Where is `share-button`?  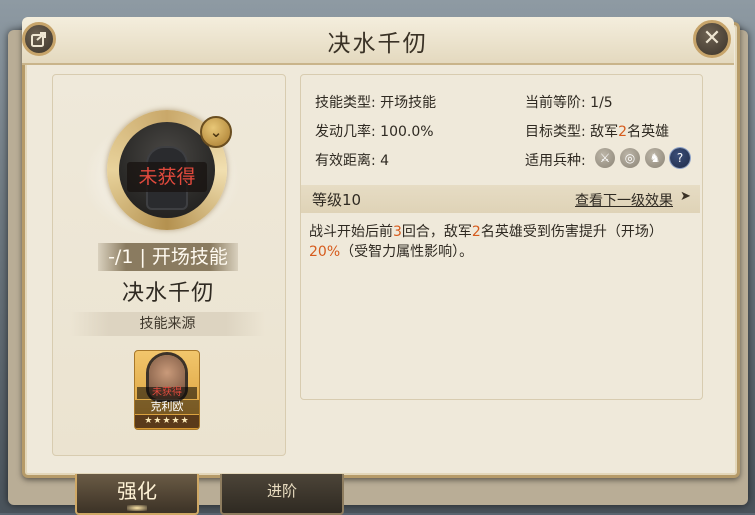 share-button is located at coordinates (39, 39).